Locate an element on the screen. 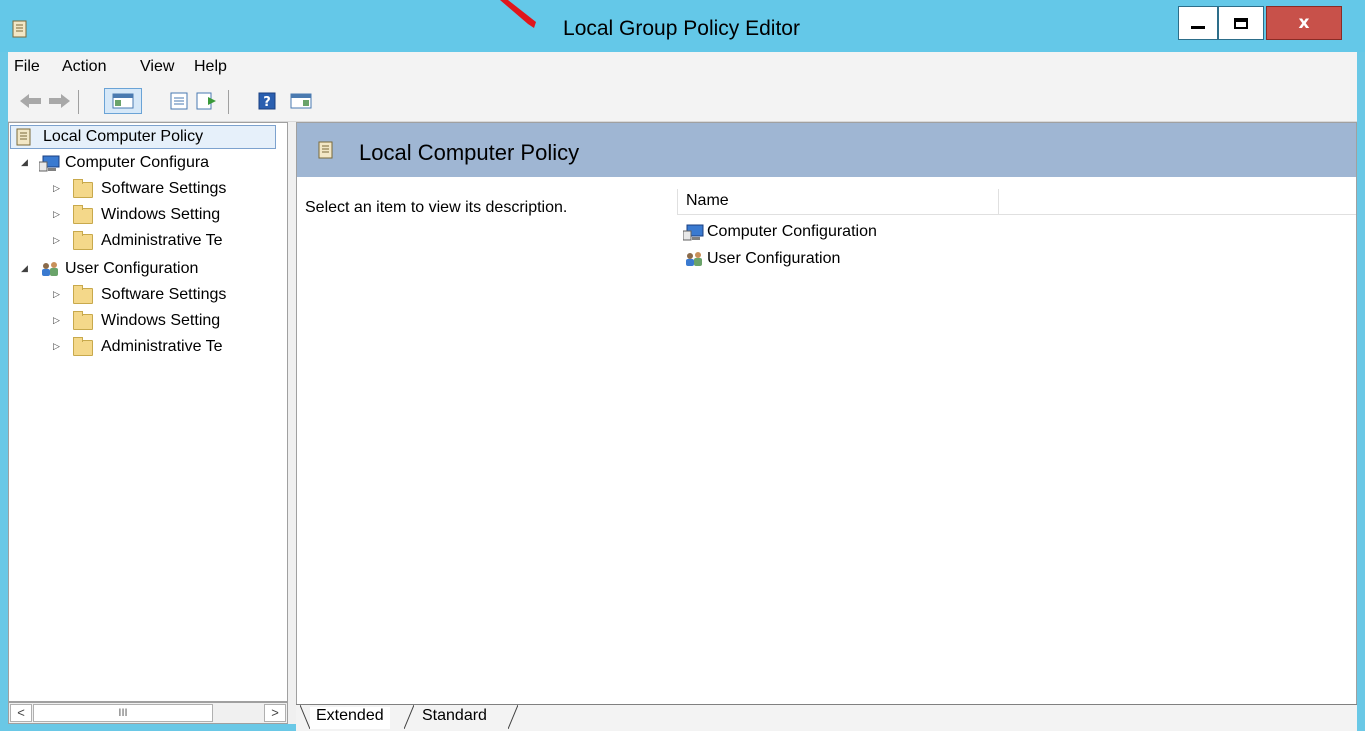 The height and width of the screenshot is (731, 1365). close-button: x is located at coordinates (1304, 23).